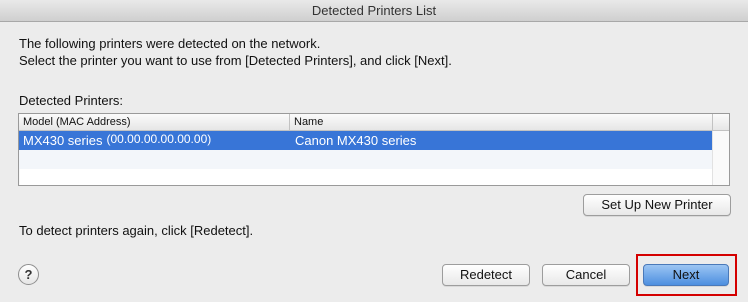 This screenshot has width=748, height=302. What do you see at coordinates (374, 11) in the screenshot?
I see `window-title: Detected Printers List` at bounding box center [374, 11].